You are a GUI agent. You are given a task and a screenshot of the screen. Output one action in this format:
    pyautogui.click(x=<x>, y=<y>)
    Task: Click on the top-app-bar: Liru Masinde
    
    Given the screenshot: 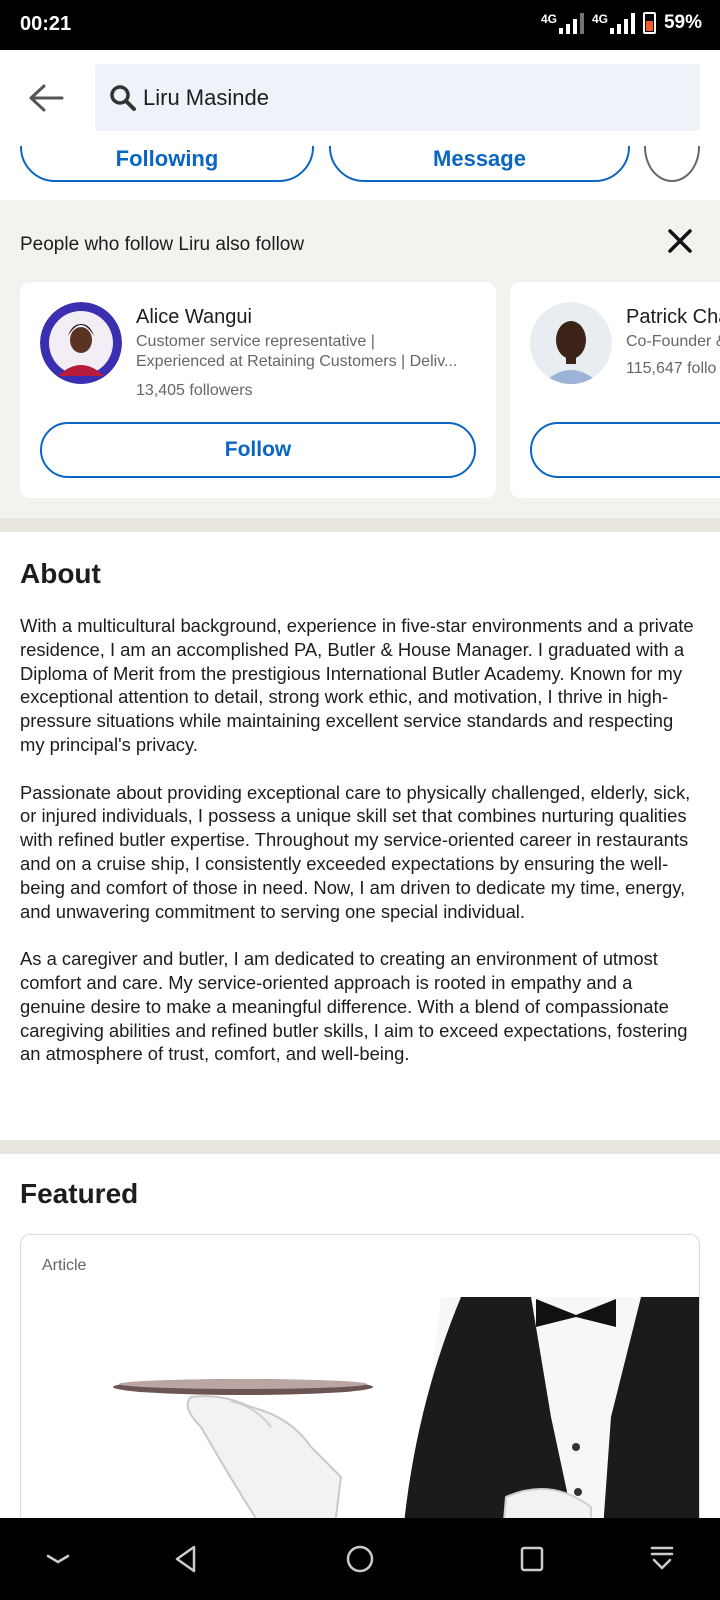 What is the action you would take?
    pyautogui.click(x=360, y=98)
    